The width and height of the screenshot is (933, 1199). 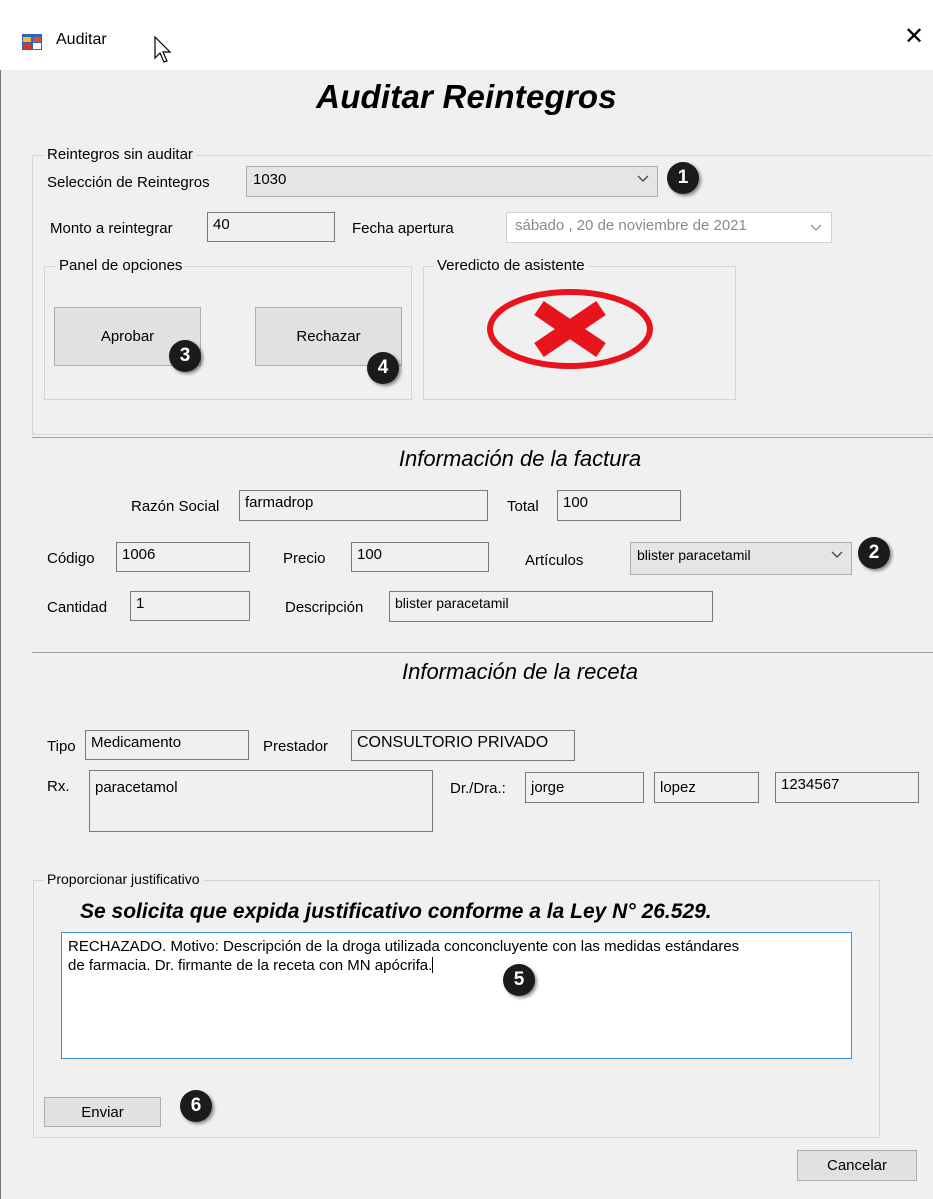 What do you see at coordinates (296, 746) in the screenshot?
I see `prestador-label: Prestador` at bounding box center [296, 746].